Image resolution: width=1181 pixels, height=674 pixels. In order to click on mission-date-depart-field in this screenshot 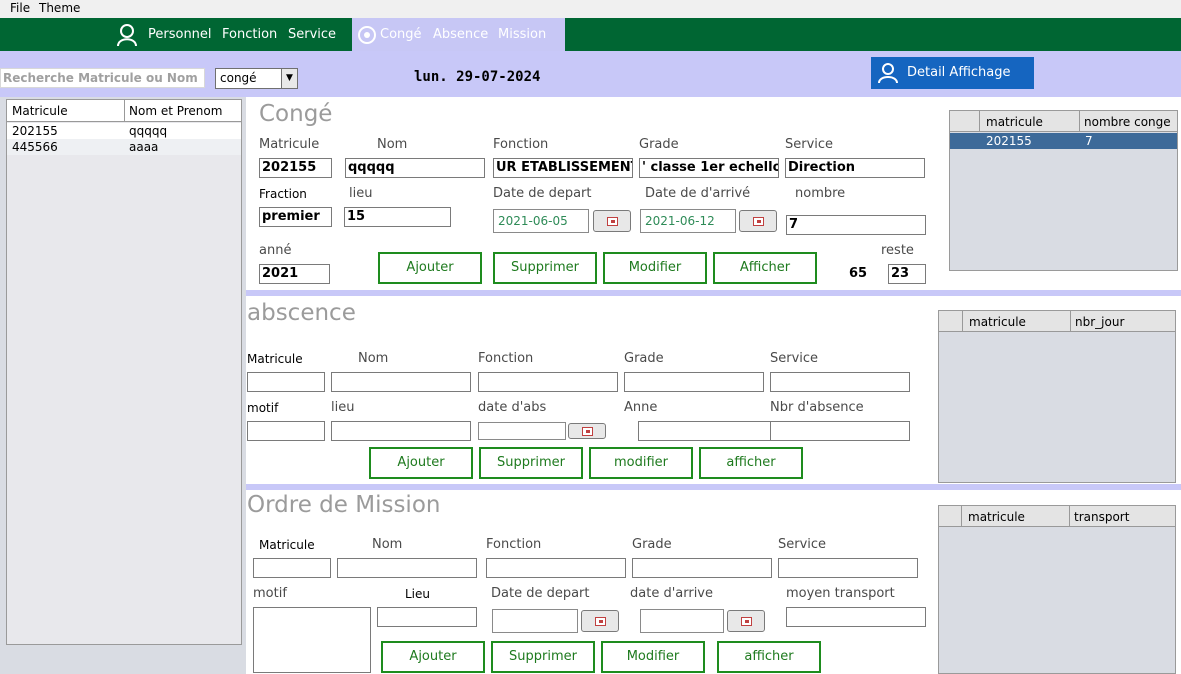, I will do `click(535, 621)`.